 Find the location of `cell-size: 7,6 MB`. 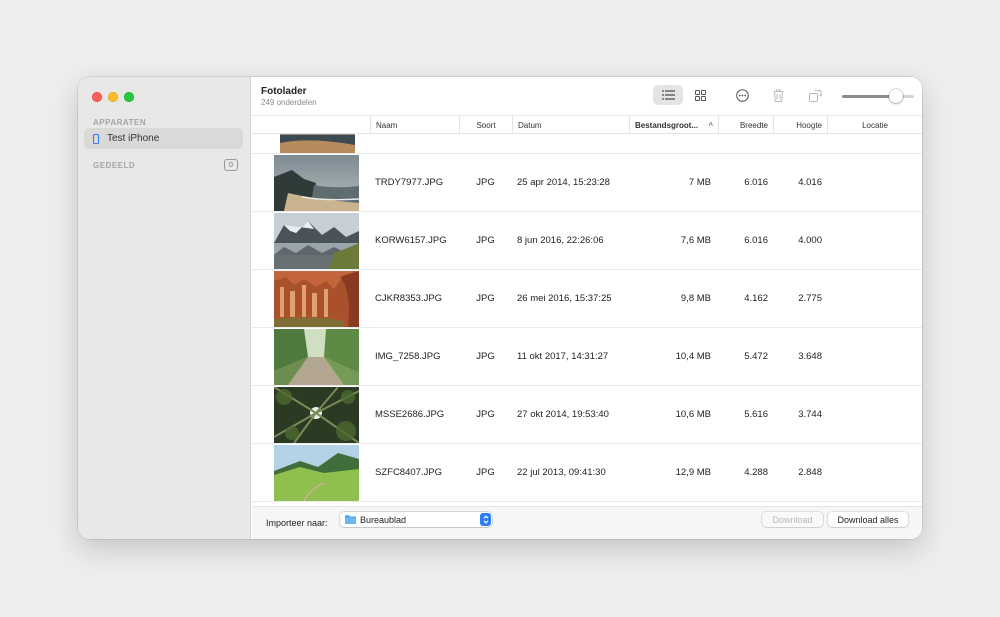

cell-size: 7,6 MB is located at coordinates (695, 240).